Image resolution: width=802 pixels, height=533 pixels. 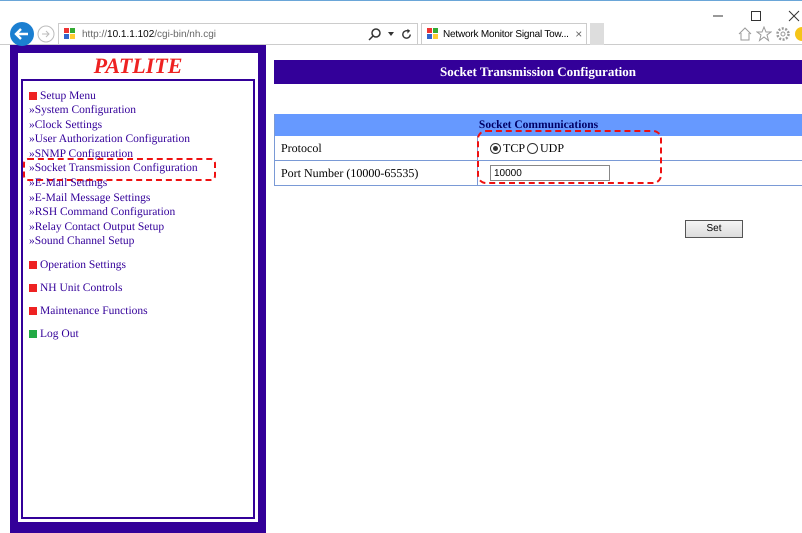 What do you see at coordinates (65, 124) in the screenshot?
I see `menu-link: »Clock Settings` at bounding box center [65, 124].